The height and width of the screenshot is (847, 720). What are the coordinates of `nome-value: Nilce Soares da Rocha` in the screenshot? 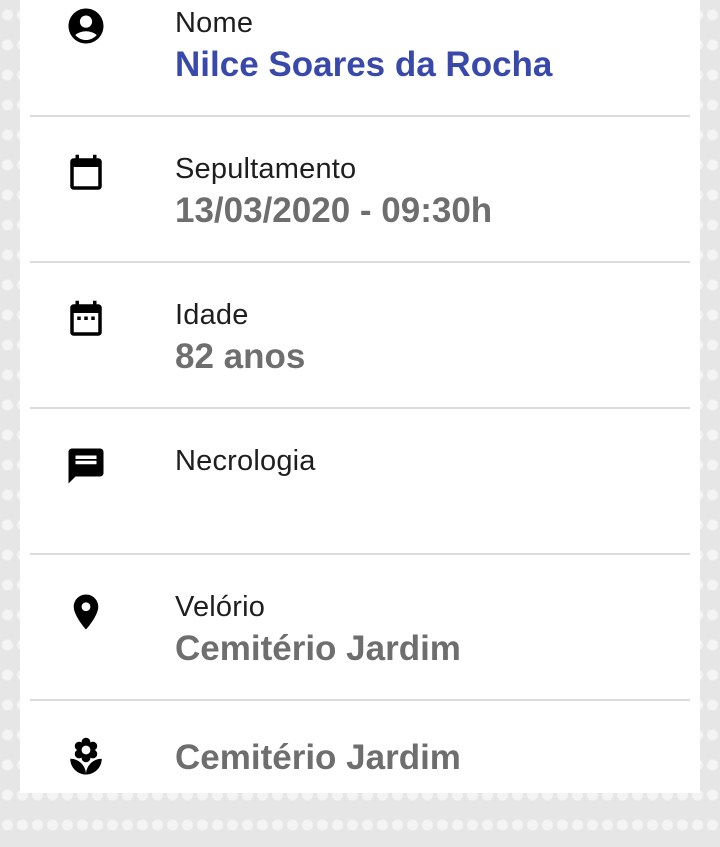 It's located at (364, 64).